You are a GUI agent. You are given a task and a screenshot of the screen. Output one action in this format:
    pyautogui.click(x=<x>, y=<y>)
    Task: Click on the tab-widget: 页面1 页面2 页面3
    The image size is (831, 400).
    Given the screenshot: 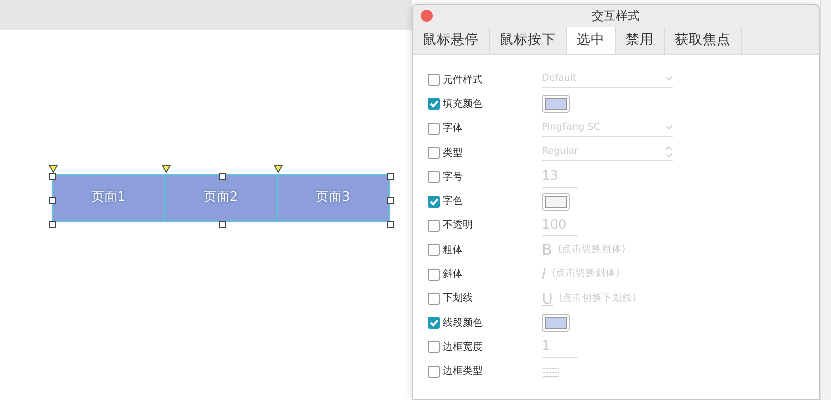 What is the action you would take?
    pyautogui.click(x=221, y=198)
    